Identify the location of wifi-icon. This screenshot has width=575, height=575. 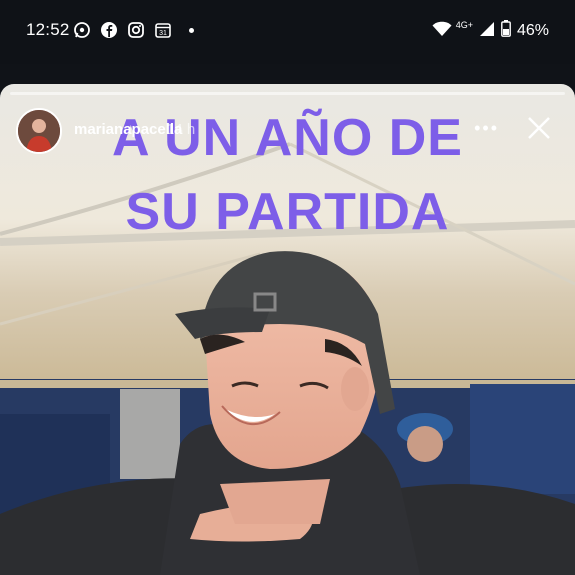
(442, 31).